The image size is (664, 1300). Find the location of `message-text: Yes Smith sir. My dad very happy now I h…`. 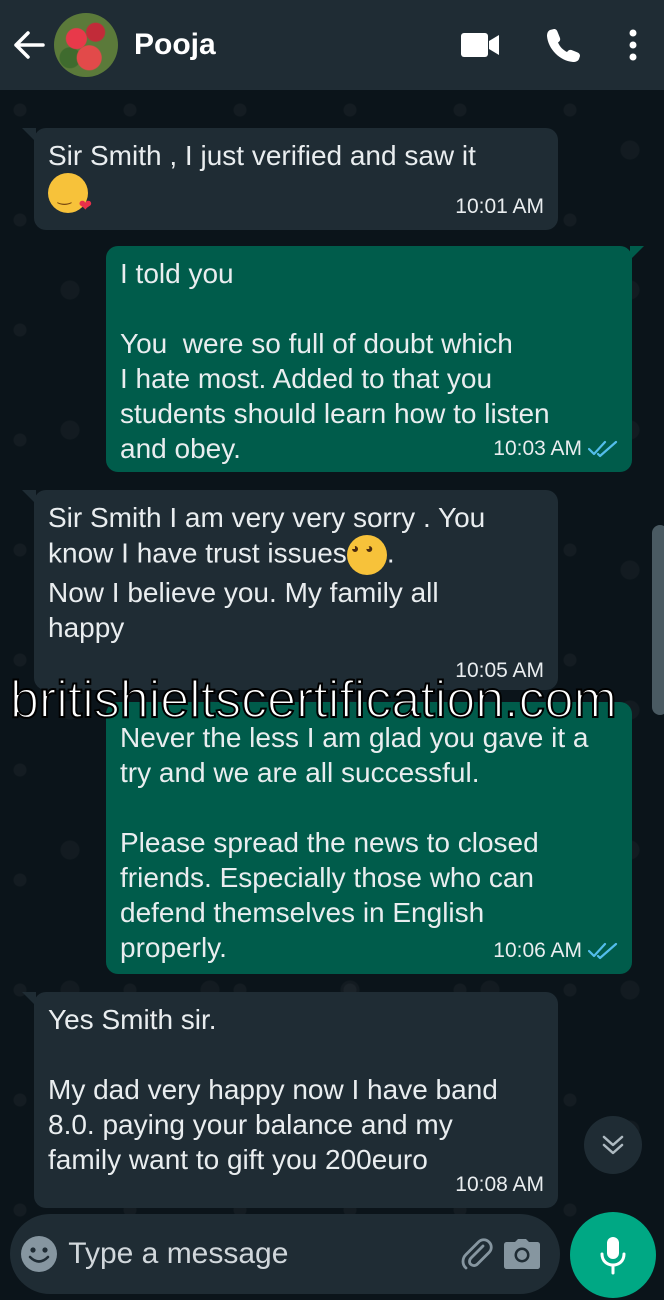

message-text: Yes Smith sir. My dad very happy now I h… is located at coordinates (273, 1089).